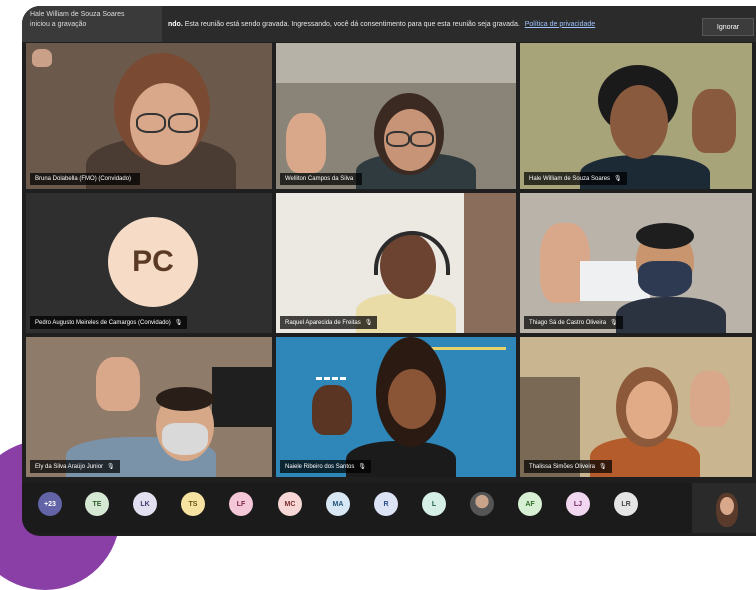 Image resolution: width=756 pixels, height=590 pixels. Describe the element at coordinates (568, 466) in the screenshot. I see `participant-name-label: Thalissa Simões Oliveira 🎙` at that location.